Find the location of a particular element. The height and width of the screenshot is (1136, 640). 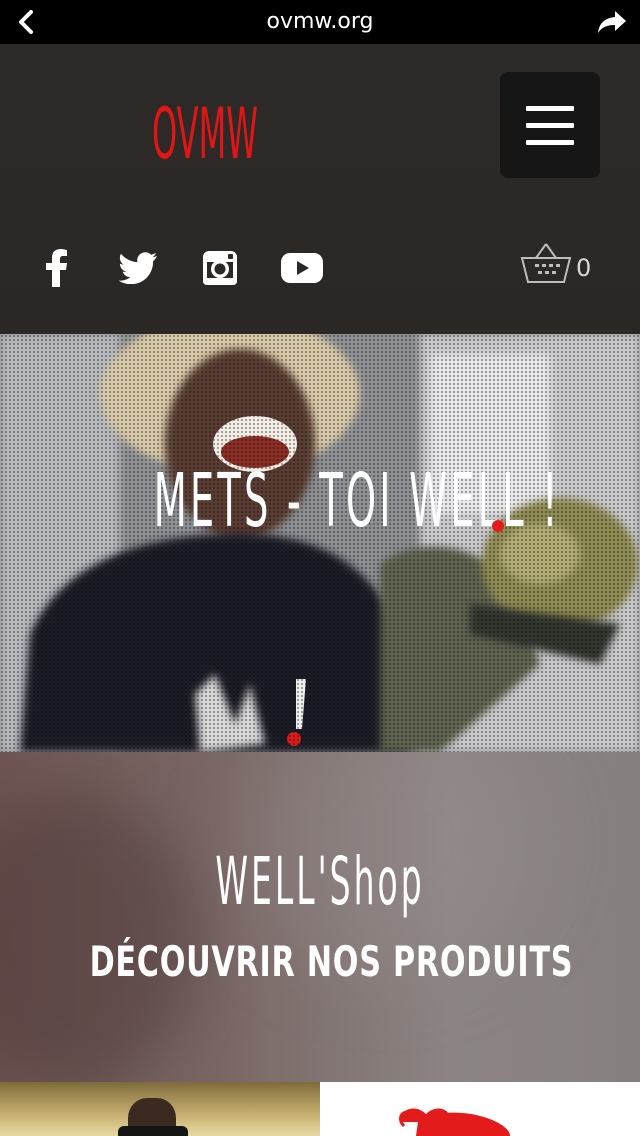

discover-products-link: DÉCOUVRIR NOS PRODUITS is located at coordinates (320, 962).